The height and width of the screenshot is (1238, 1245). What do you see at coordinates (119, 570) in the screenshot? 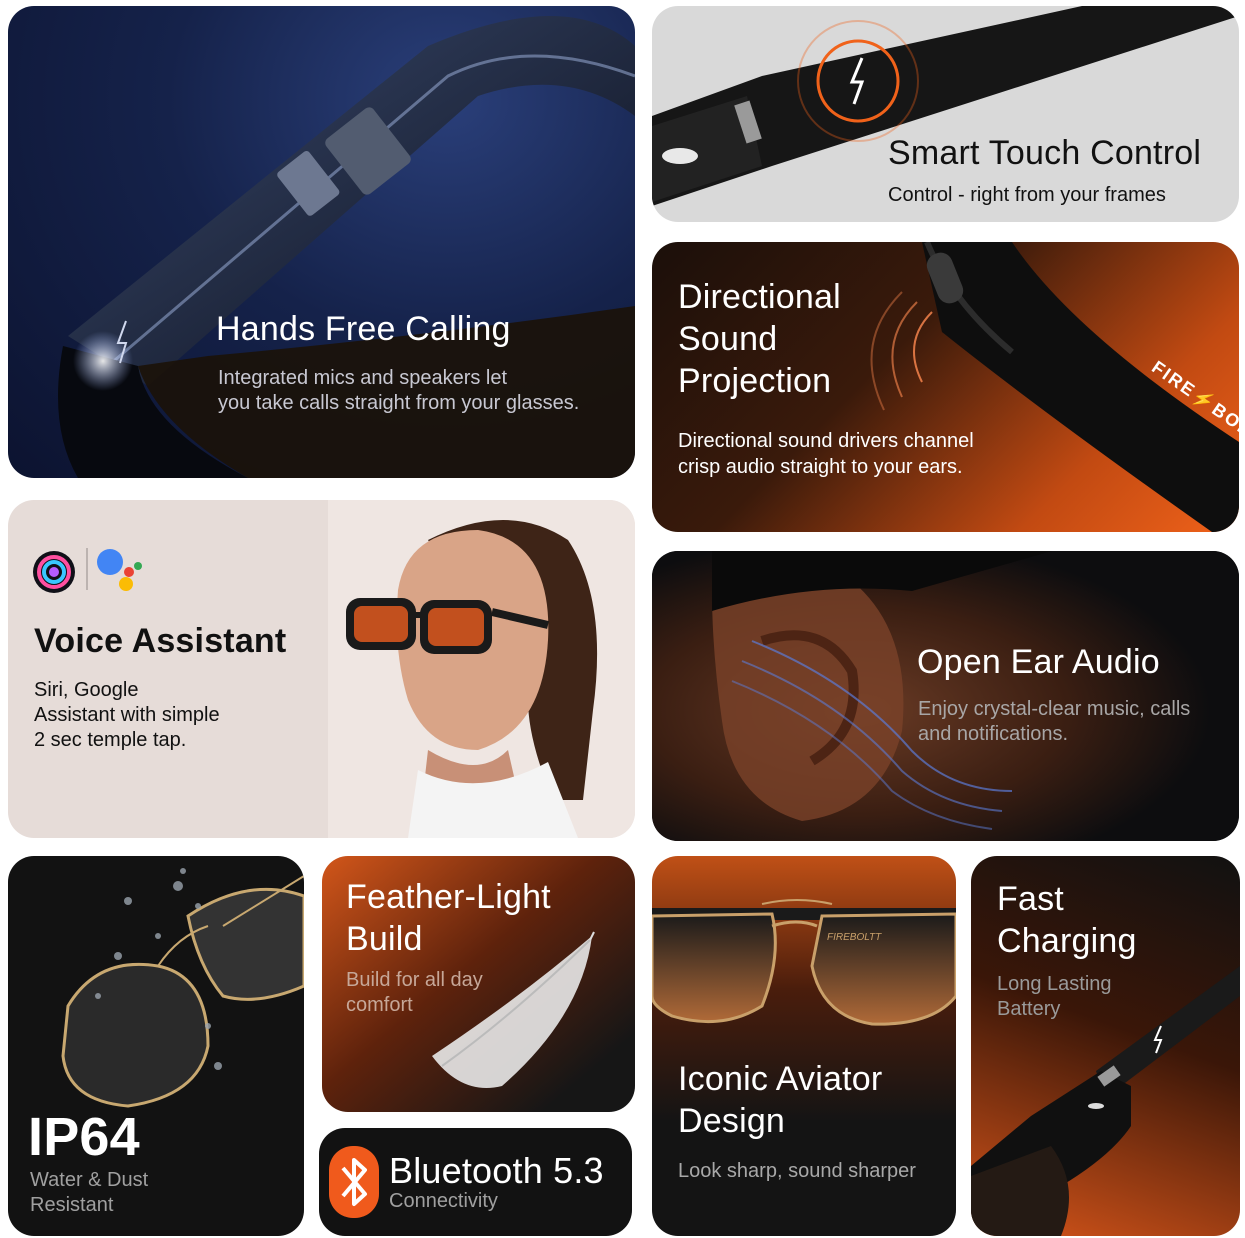
I see `google-assistant-icon` at bounding box center [119, 570].